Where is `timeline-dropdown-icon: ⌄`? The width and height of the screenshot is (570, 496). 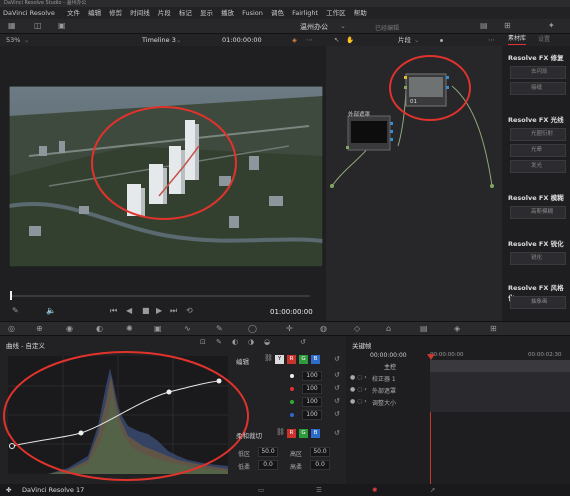 timeline-dropdown-icon: ⌄ is located at coordinates (178, 40).